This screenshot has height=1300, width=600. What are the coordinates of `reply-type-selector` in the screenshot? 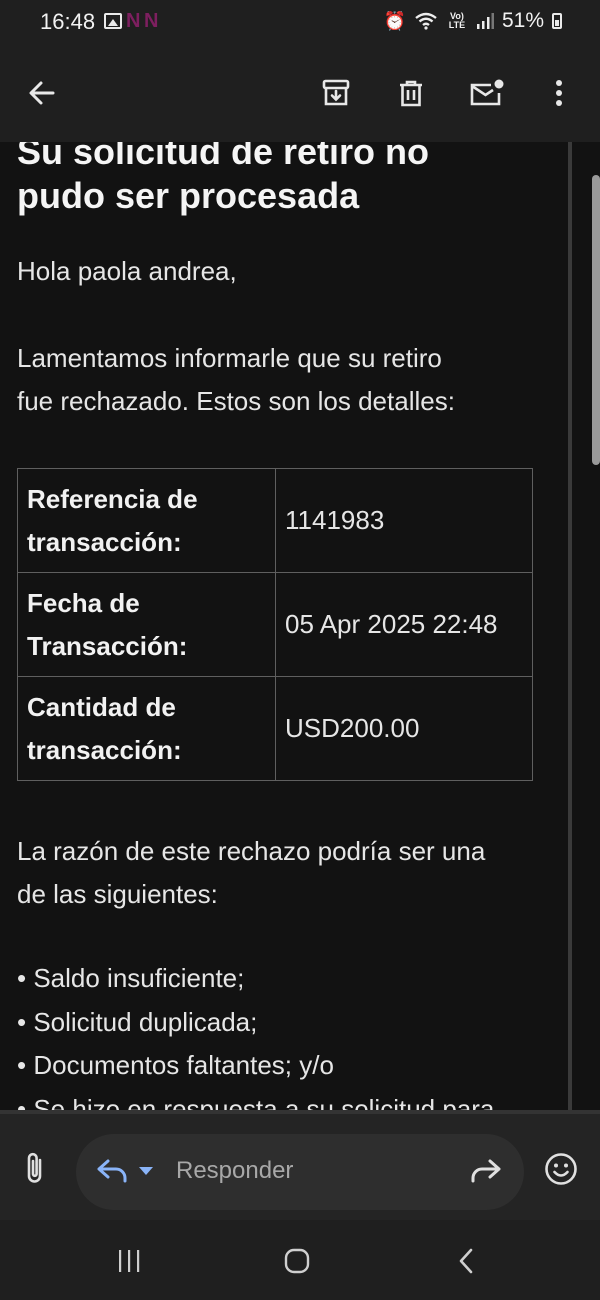 It's located at (125, 1171).